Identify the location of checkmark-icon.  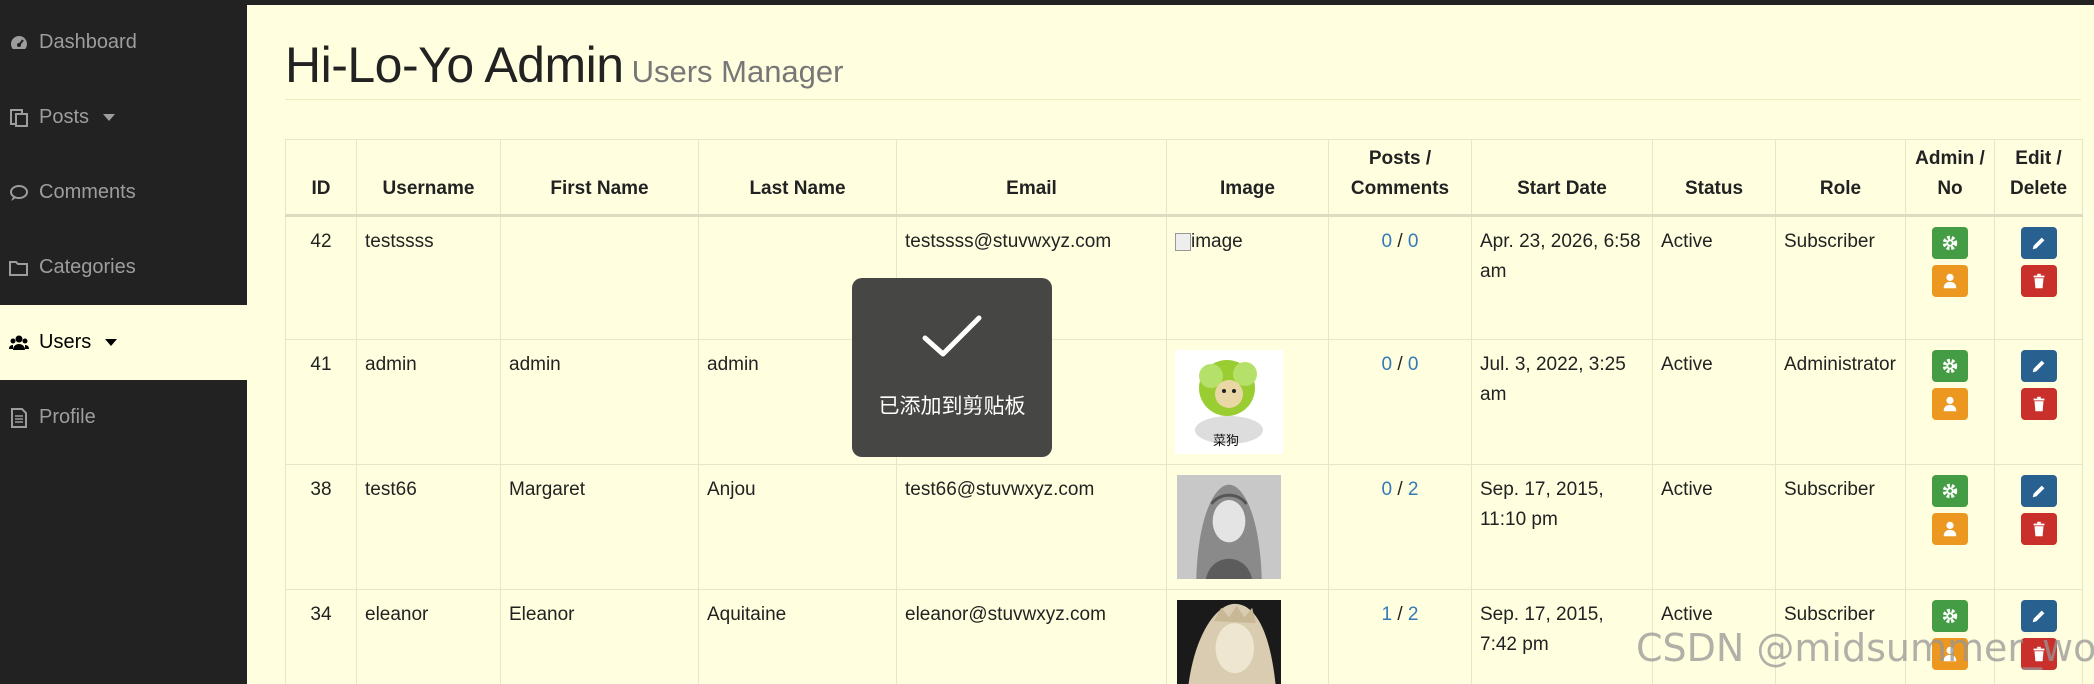
(952, 336).